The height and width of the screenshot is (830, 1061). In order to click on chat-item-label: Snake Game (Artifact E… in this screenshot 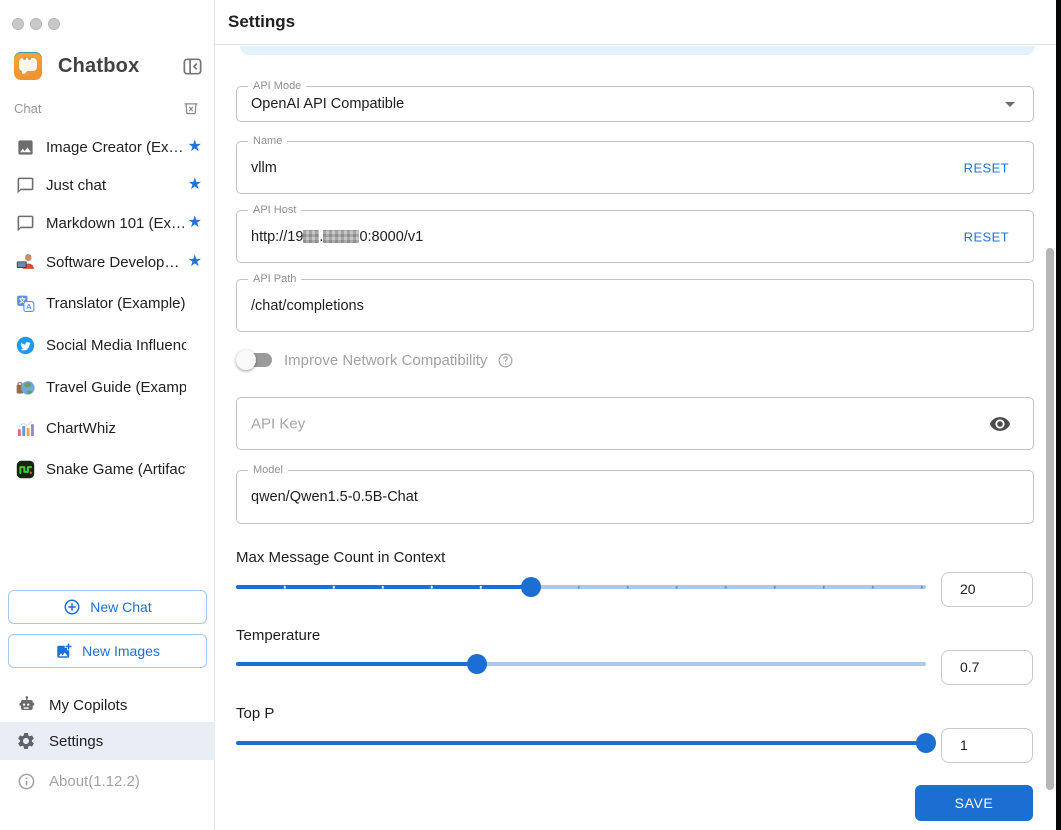, I will do `click(116, 469)`.